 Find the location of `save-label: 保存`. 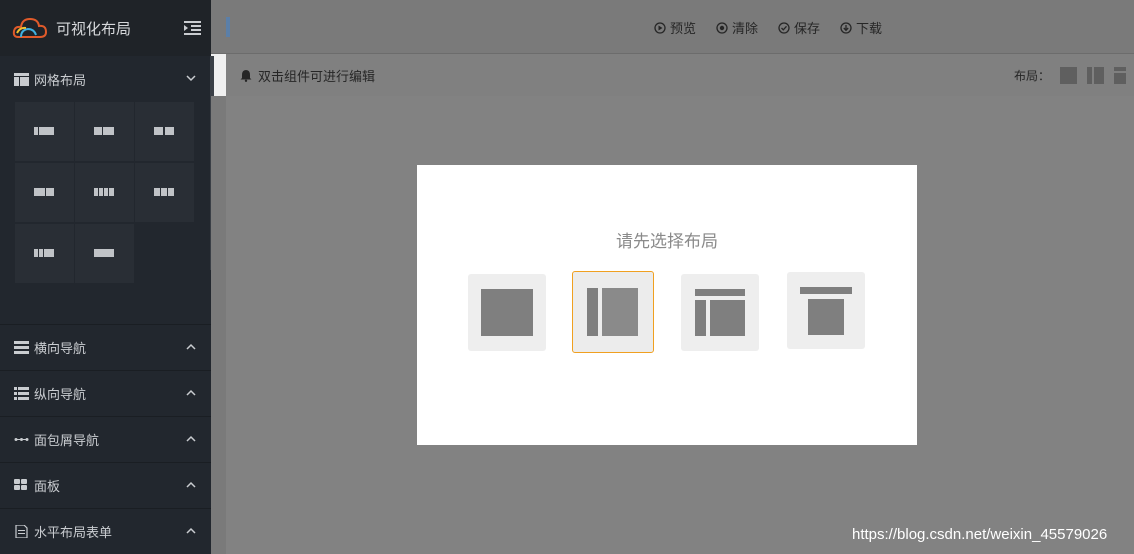

save-label: 保存 is located at coordinates (807, 29).